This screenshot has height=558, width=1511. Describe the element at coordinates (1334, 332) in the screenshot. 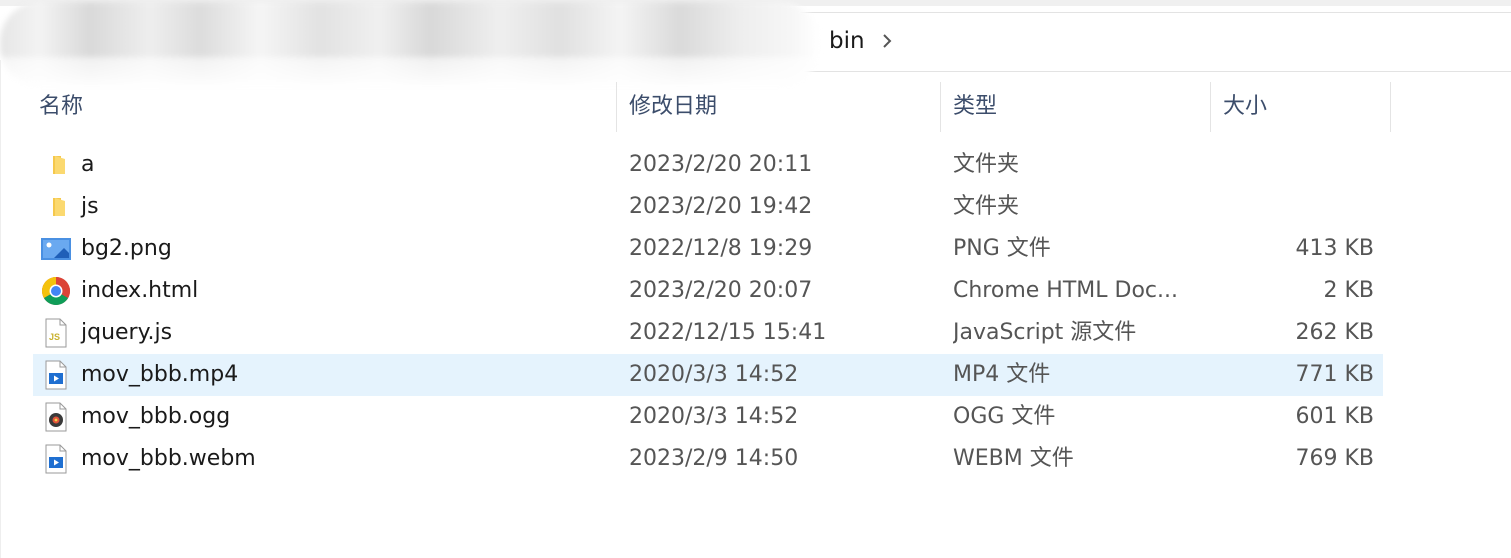

I see `file-size: 262 KB` at that location.